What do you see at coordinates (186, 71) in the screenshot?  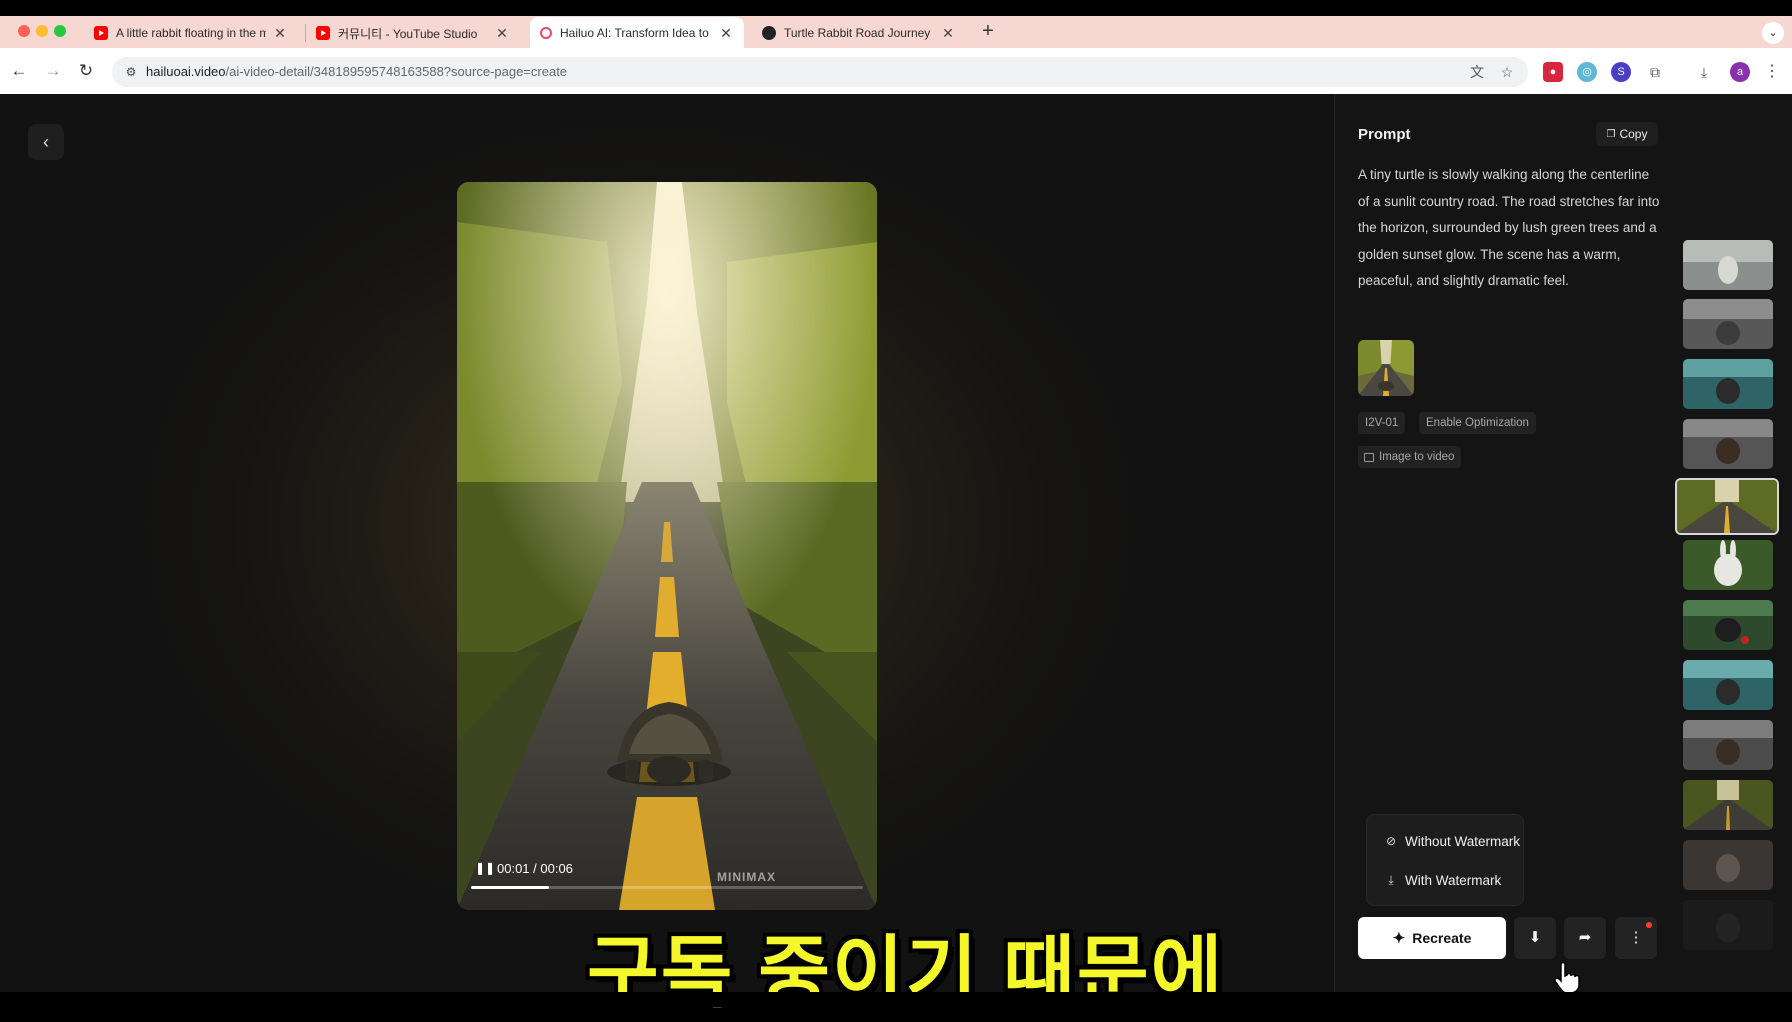 I see `url-host: hailuoai.video` at bounding box center [186, 71].